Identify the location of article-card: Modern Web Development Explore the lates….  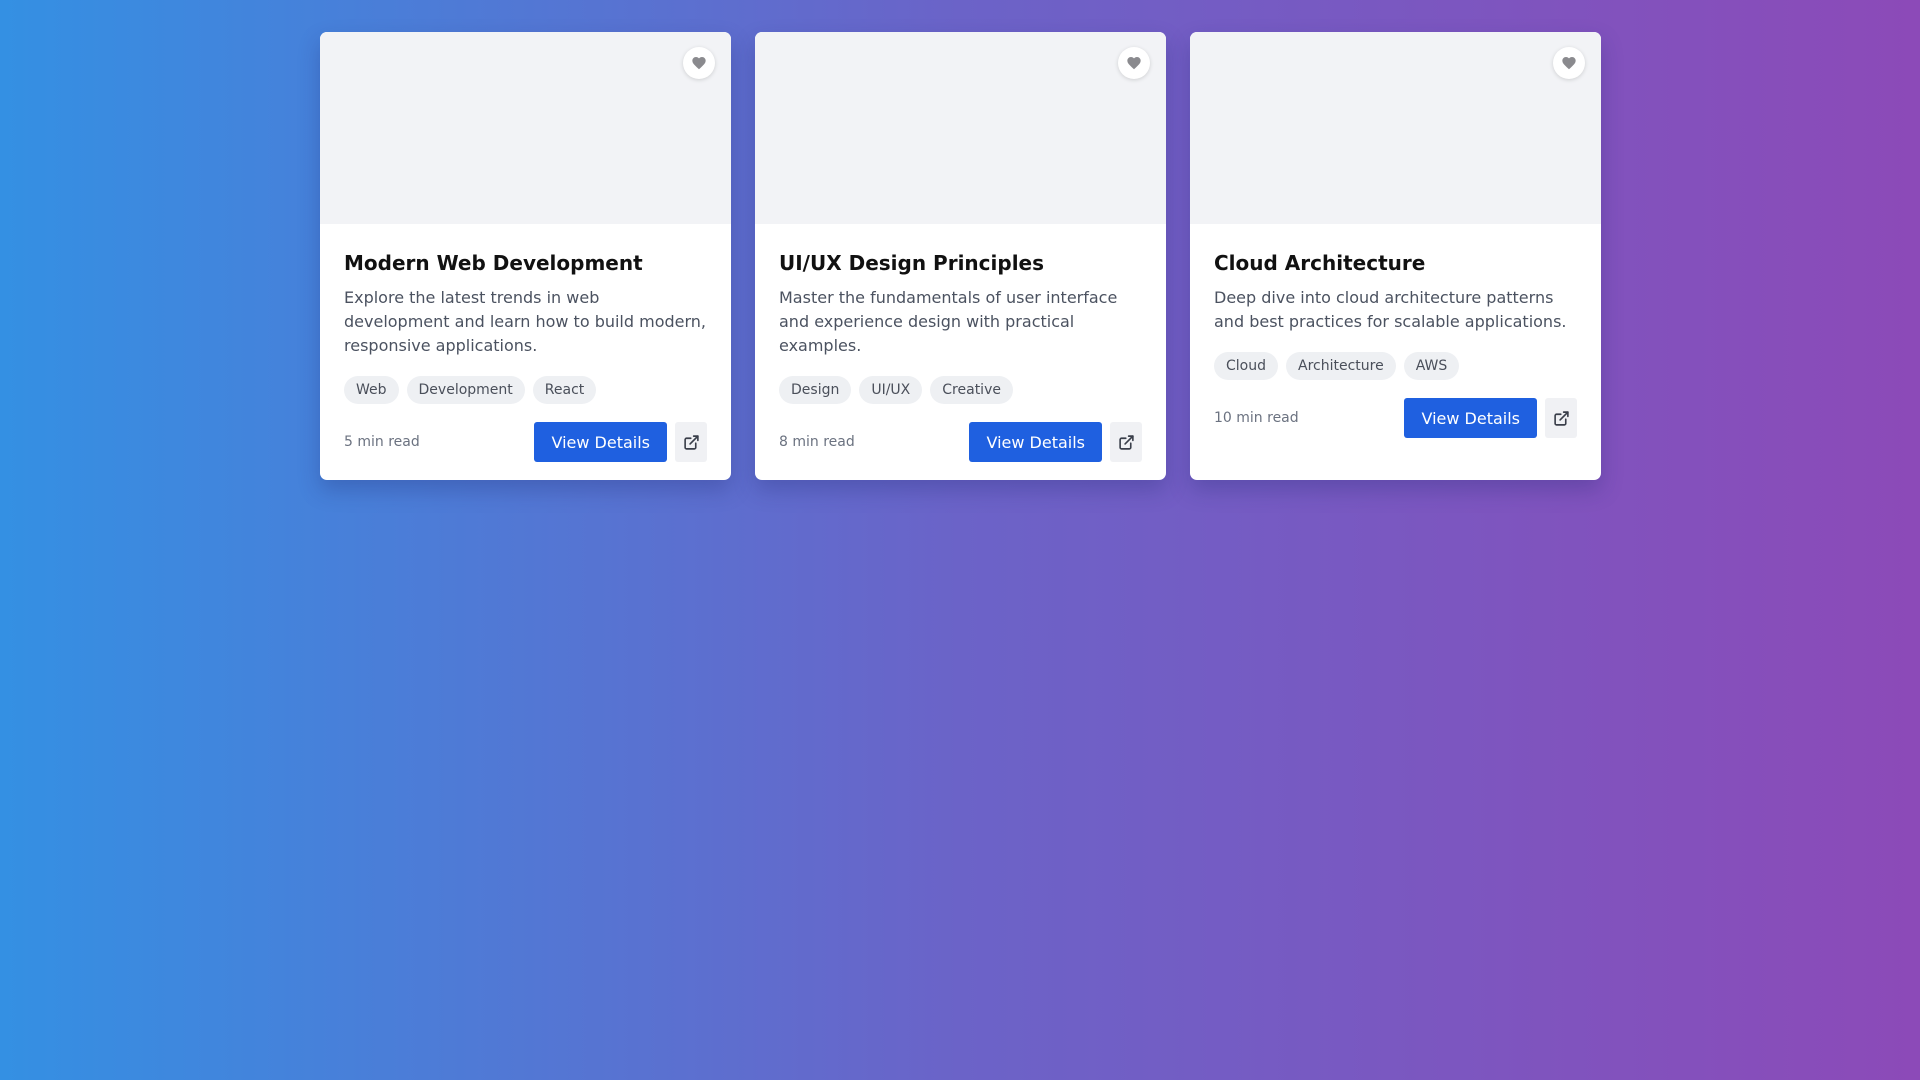
(525, 256).